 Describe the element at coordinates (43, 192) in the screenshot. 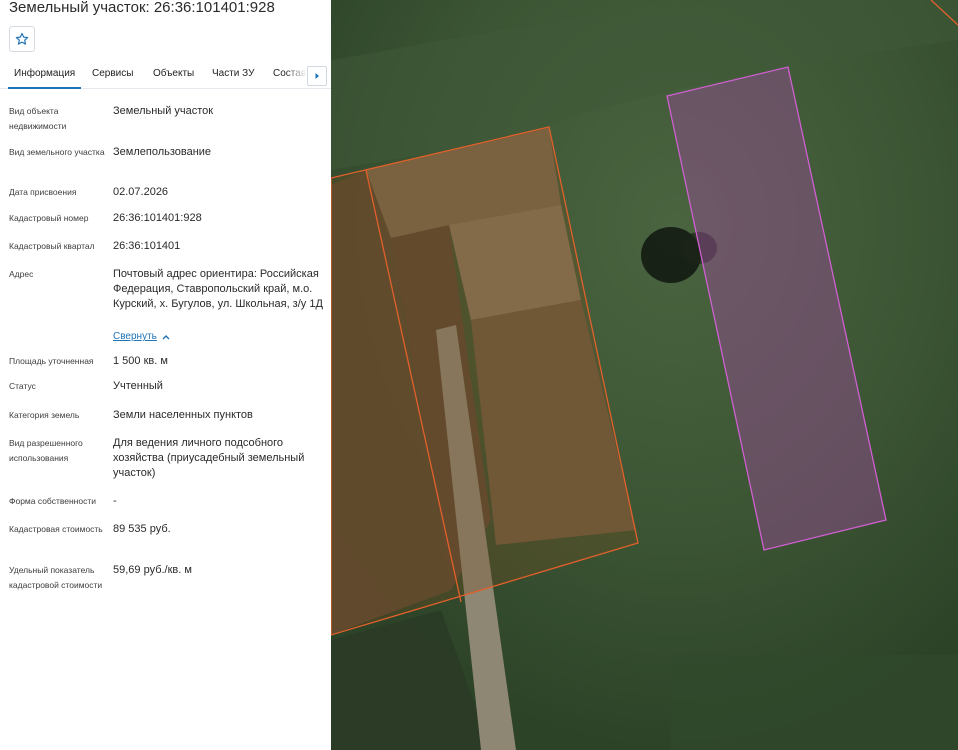

I see `assign-date-label: Дата присвоения` at that location.